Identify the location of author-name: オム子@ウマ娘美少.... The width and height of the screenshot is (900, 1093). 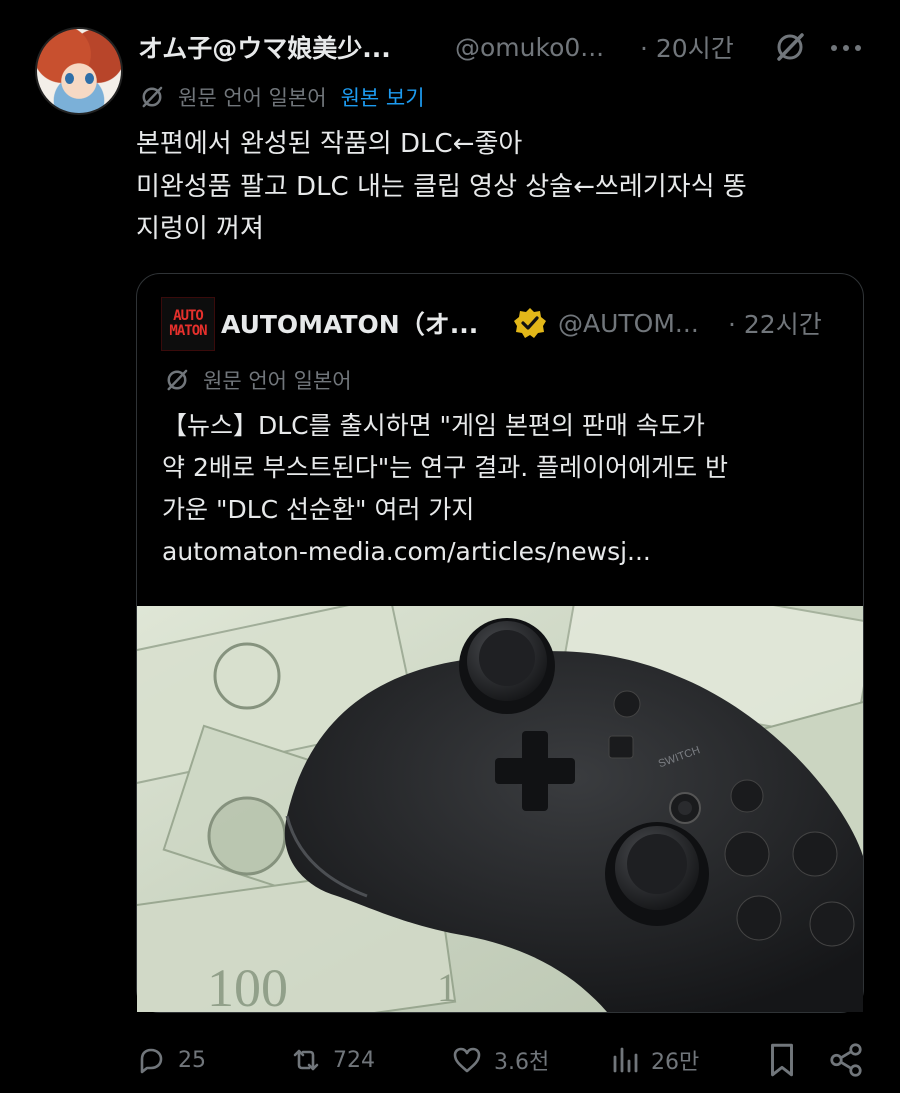
(264, 47).